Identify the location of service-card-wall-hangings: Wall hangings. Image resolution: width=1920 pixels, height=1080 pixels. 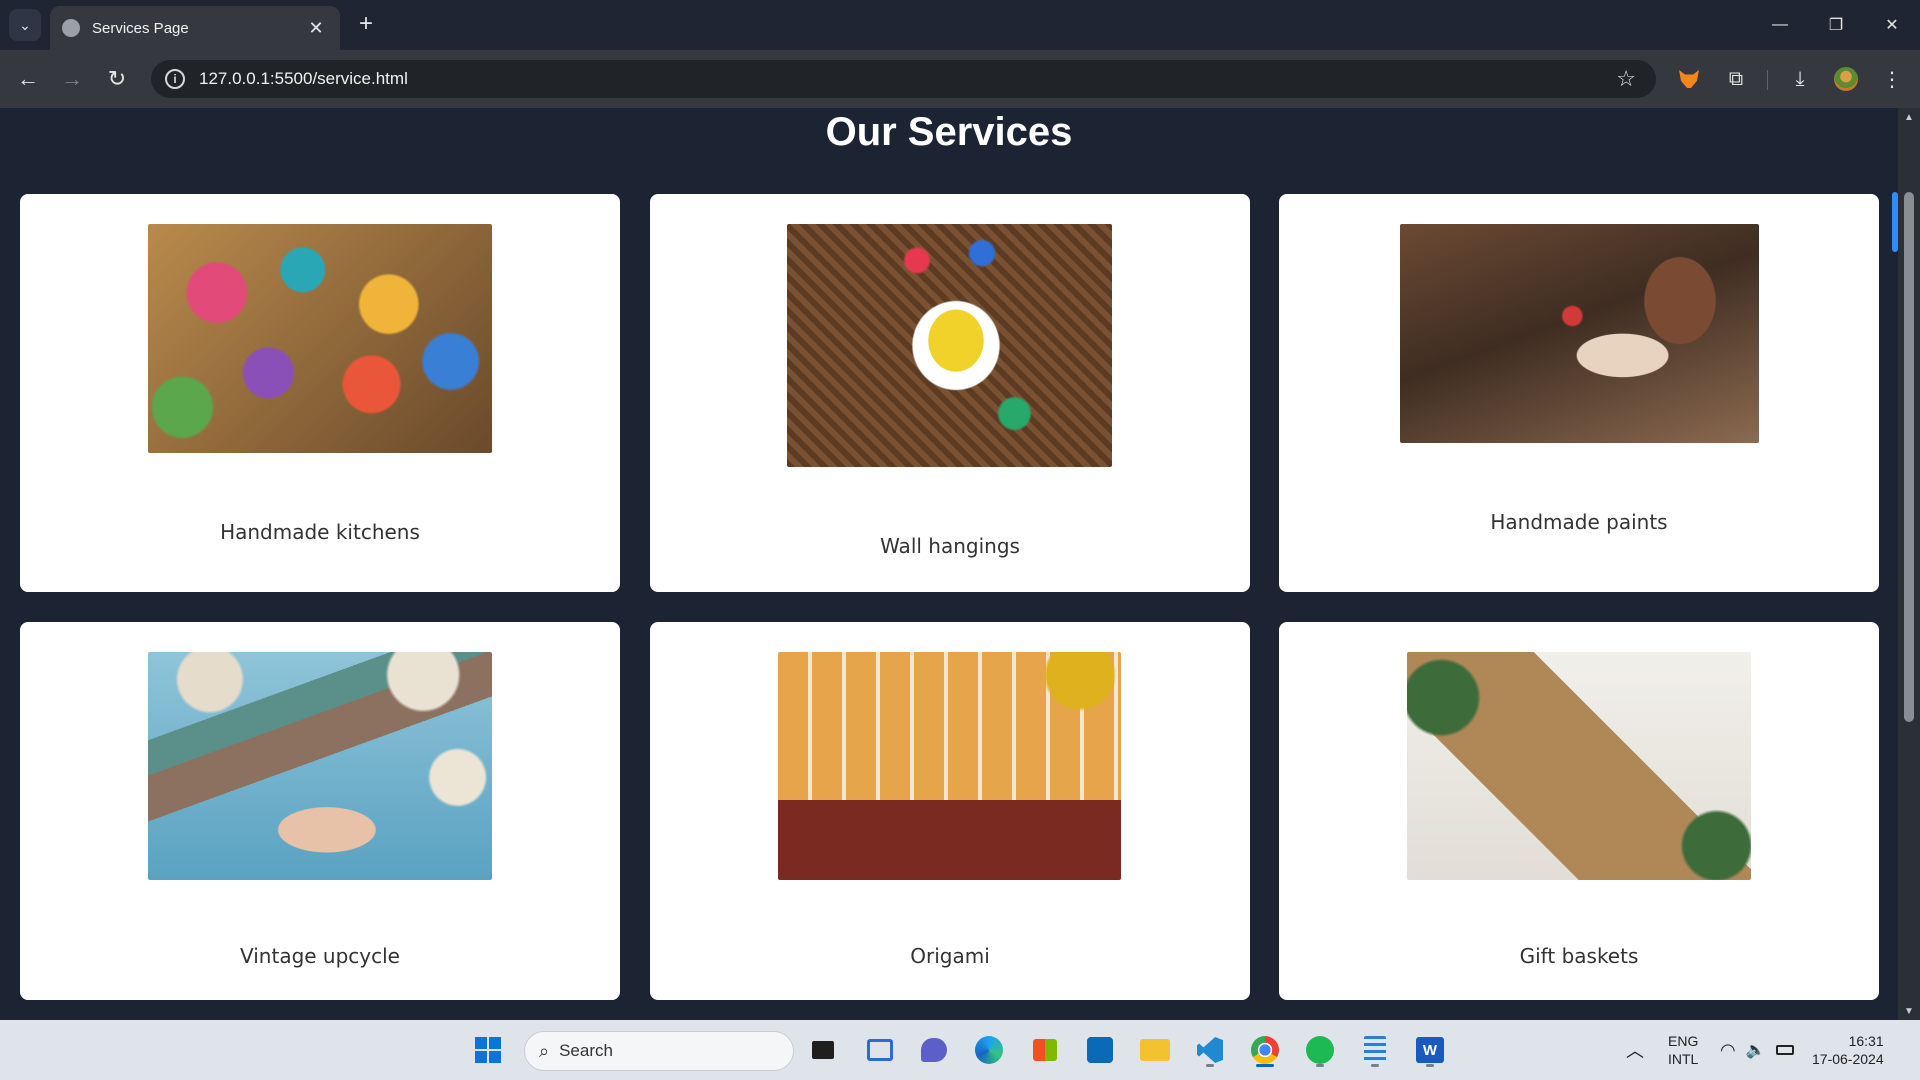
(950, 393).